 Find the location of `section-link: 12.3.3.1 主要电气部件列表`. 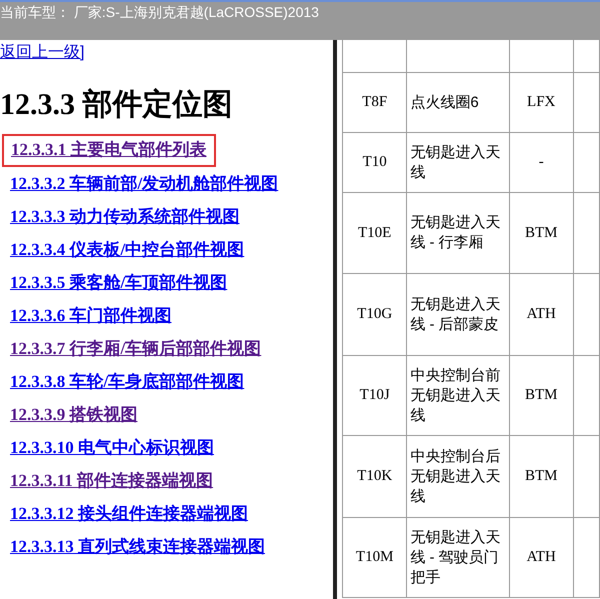

section-link: 12.3.3.1 主要电气部件列表 is located at coordinates (109, 150).